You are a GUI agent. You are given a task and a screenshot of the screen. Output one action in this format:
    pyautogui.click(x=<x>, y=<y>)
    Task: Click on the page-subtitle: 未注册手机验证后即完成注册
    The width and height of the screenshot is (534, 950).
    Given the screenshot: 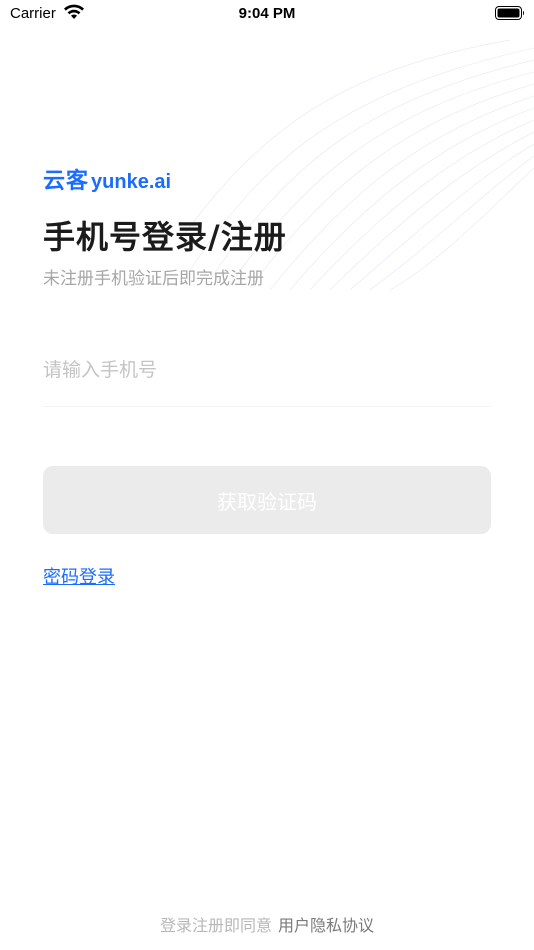 What is the action you would take?
    pyautogui.click(x=153, y=279)
    